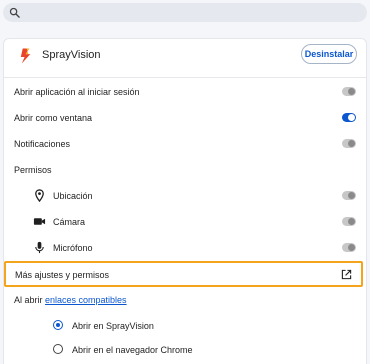 The height and width of the screenshot is (364, 370). I want to click on open-links-heading-row: Al abrir enlaces compatibles, so click(185, 300).